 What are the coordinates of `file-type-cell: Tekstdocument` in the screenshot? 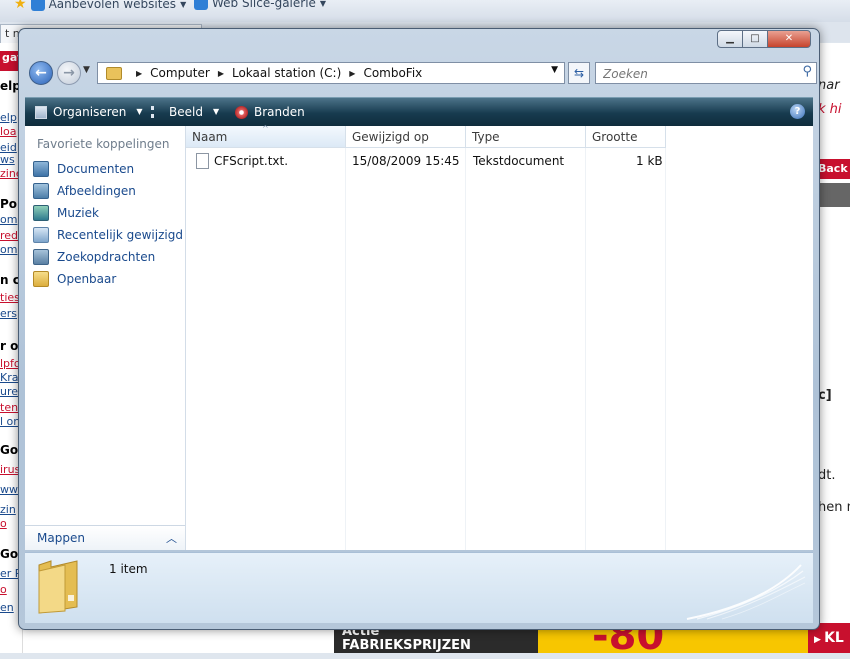 It's located at (519, 161).